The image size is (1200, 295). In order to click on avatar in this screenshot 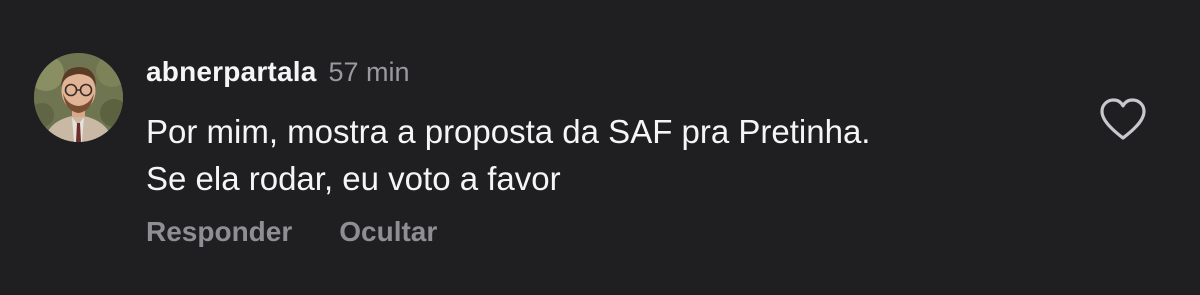, I will do `click(78, 97)`.